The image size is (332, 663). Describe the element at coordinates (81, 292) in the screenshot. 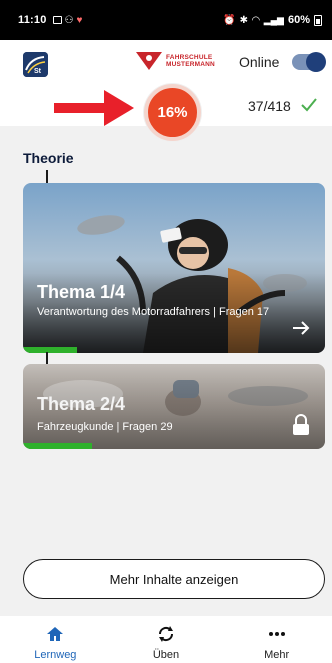

I see `card-title: Thema 1/4` at that location.